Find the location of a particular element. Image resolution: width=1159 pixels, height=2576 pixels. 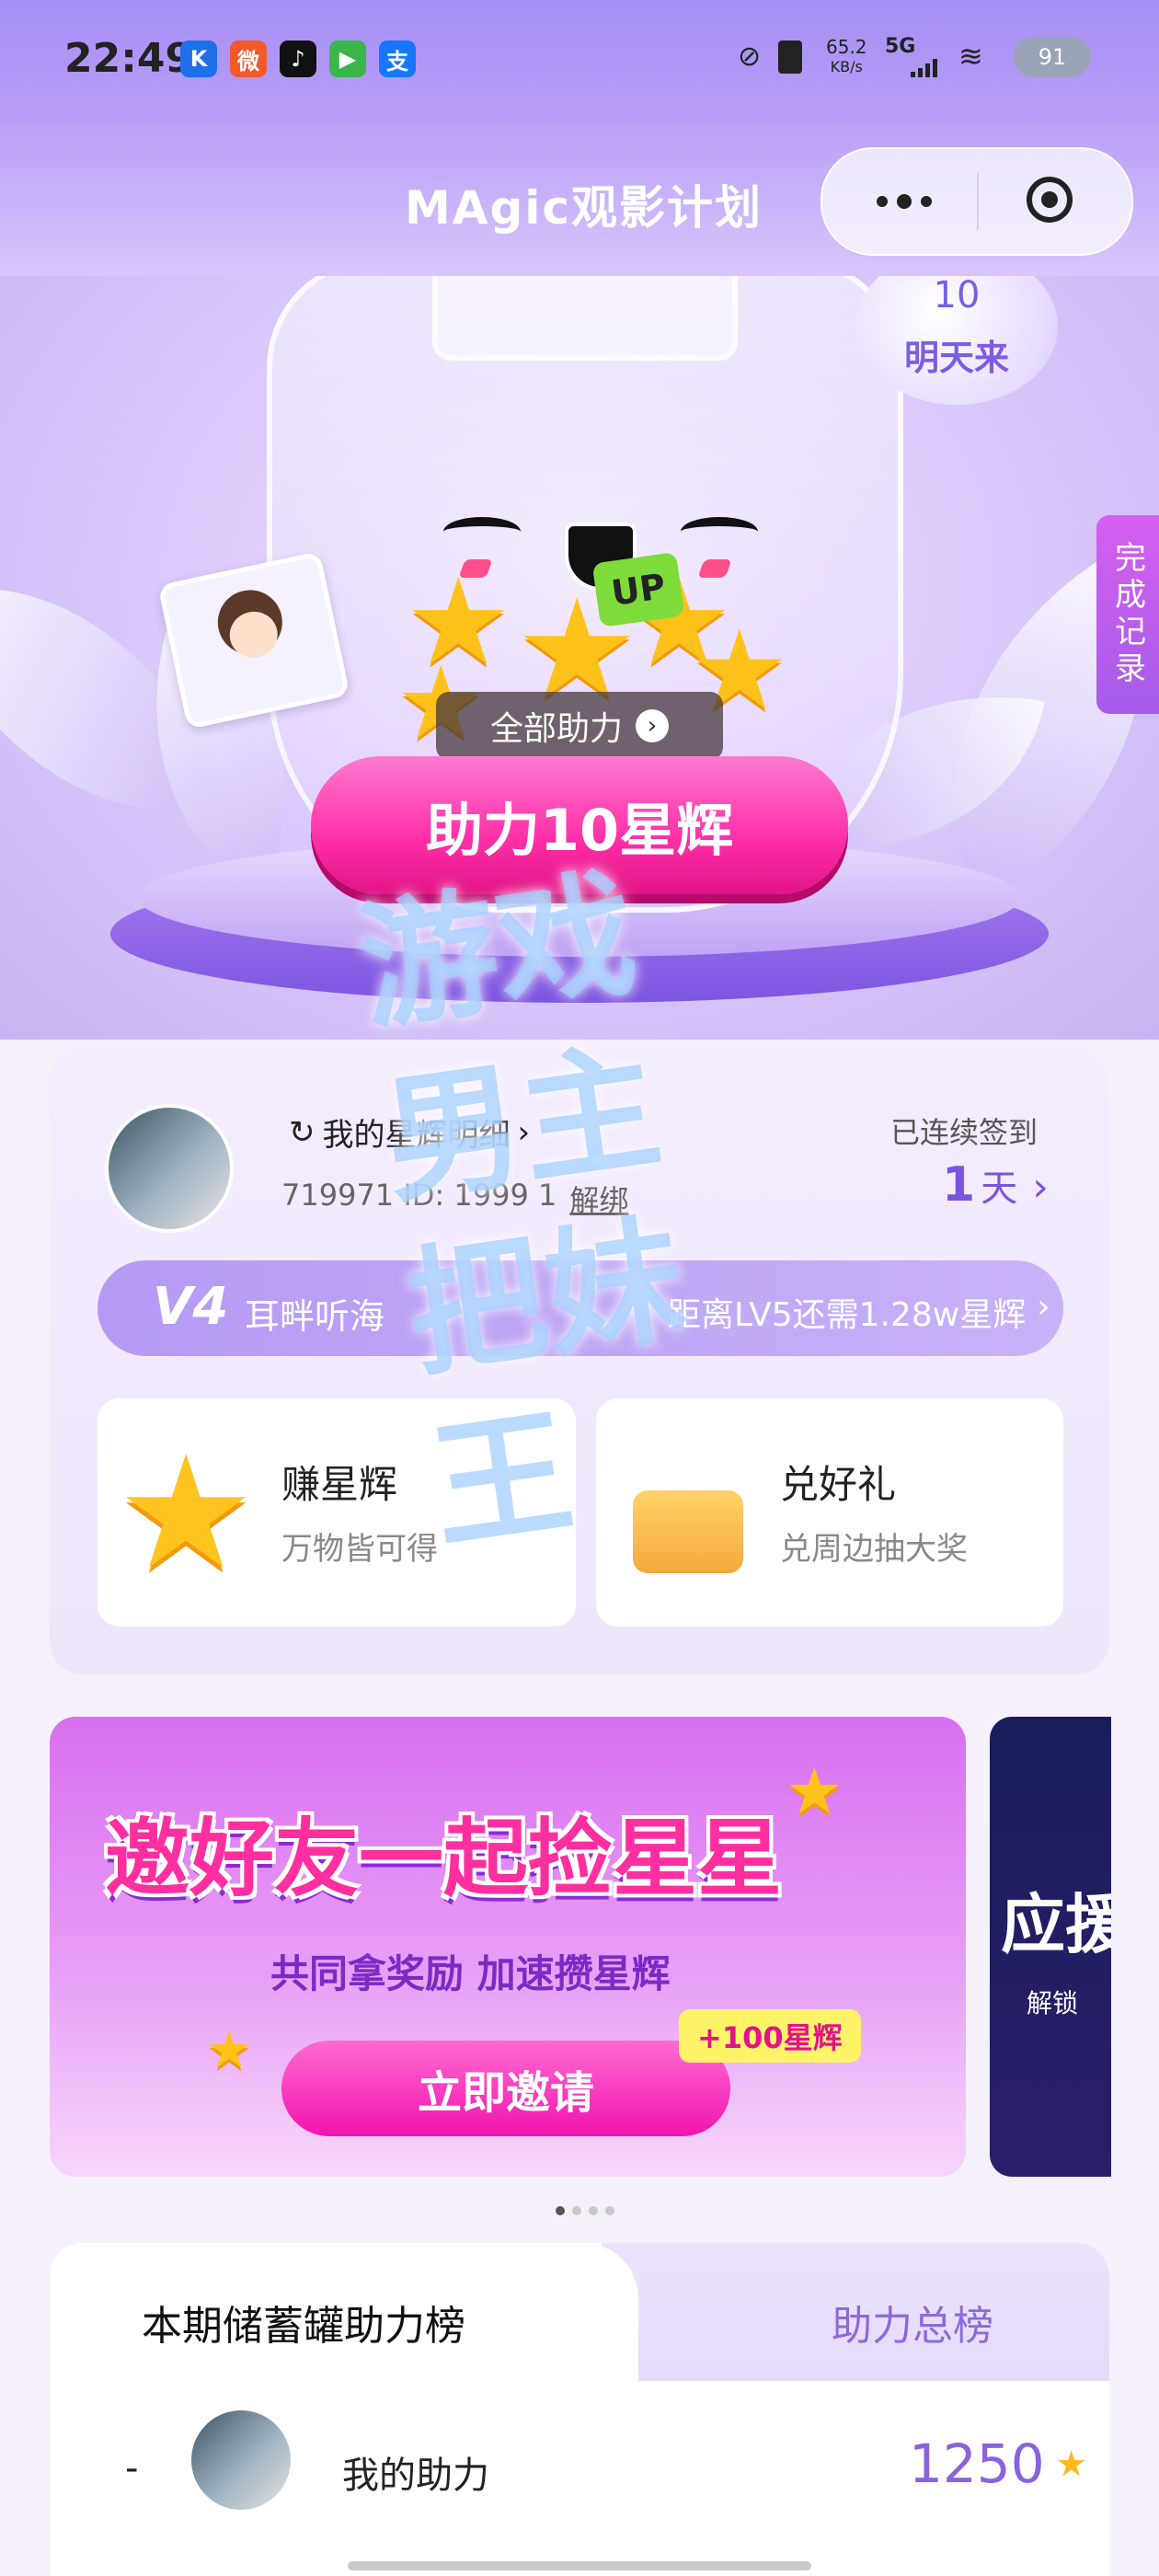

invite-now-button: 立即邀请 is located at coordinates (505, 2088).